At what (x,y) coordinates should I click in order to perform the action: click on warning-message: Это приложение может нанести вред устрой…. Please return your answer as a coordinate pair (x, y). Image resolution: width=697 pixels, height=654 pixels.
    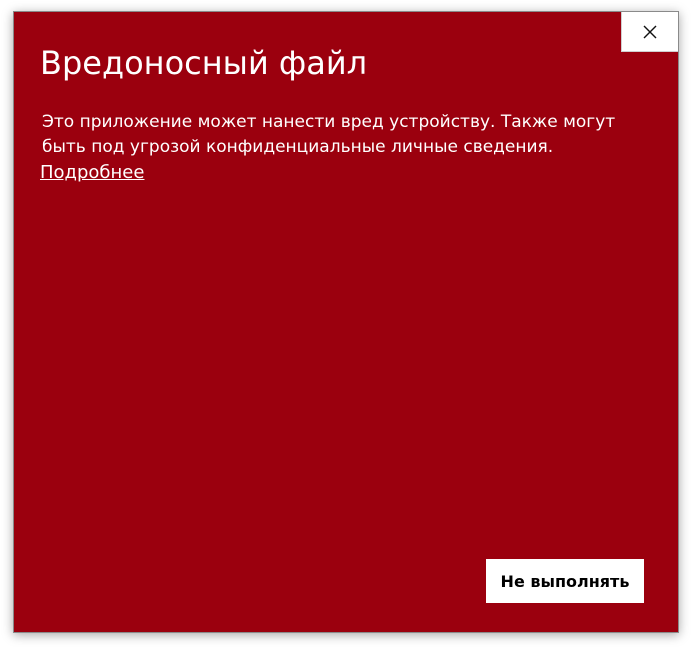
    Looking at the image, I should click on (329, 134).